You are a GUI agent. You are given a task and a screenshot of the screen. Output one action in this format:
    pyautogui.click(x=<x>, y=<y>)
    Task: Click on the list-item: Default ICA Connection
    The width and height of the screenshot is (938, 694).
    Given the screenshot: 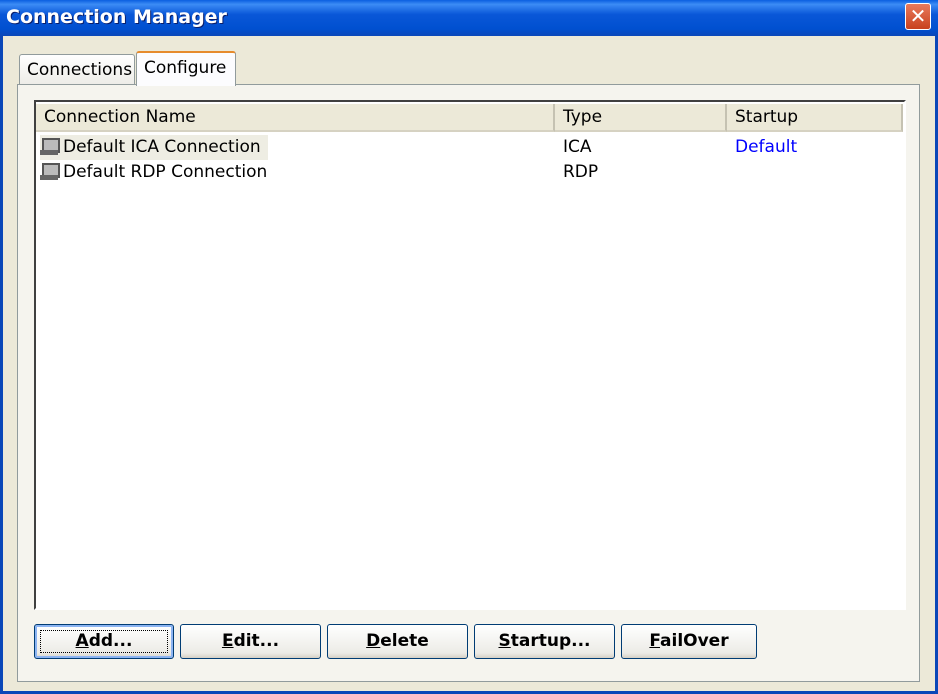 What is the action you would take?
    pyautogui.click(x=154, y=147)
    